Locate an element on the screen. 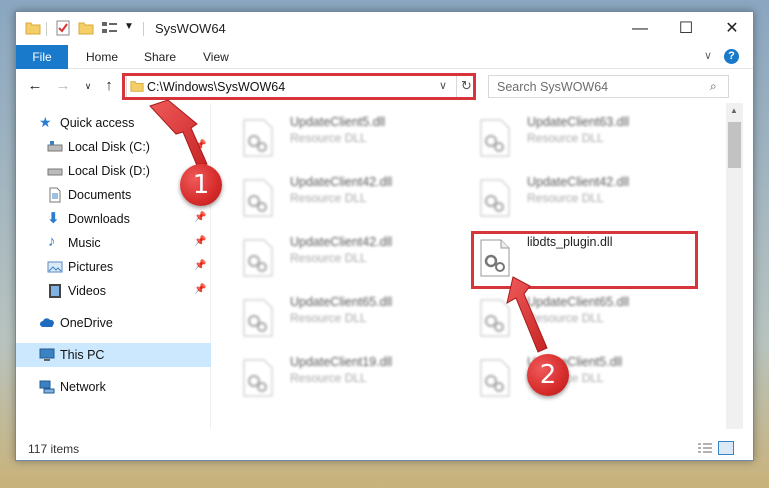 Image resolution: width=769 pixels, height=488 pixels. arrow-to-file-icon is located at coordinates (527, 314).